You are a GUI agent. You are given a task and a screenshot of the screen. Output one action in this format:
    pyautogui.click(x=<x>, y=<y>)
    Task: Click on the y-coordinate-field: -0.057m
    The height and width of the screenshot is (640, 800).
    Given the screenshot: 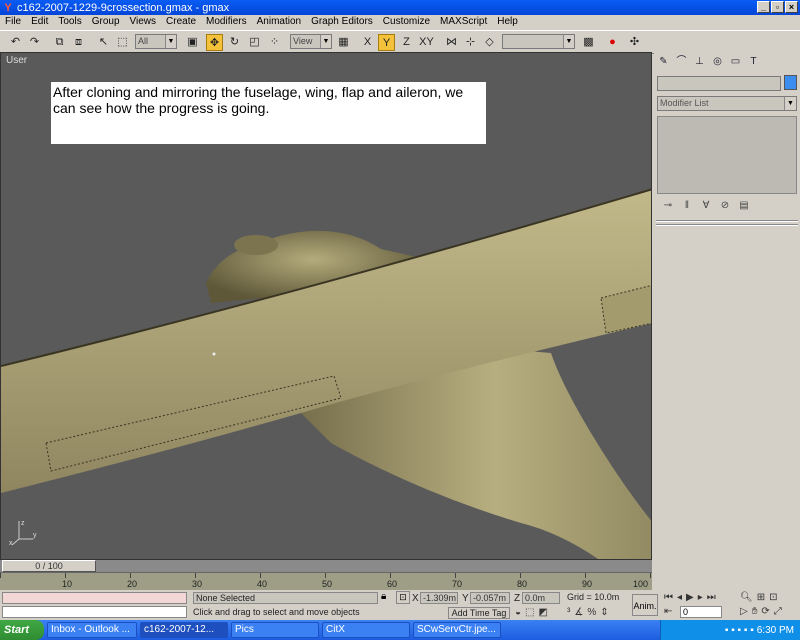 What is the action you would take?
    pyautogui.click(x=490, y=598)
    